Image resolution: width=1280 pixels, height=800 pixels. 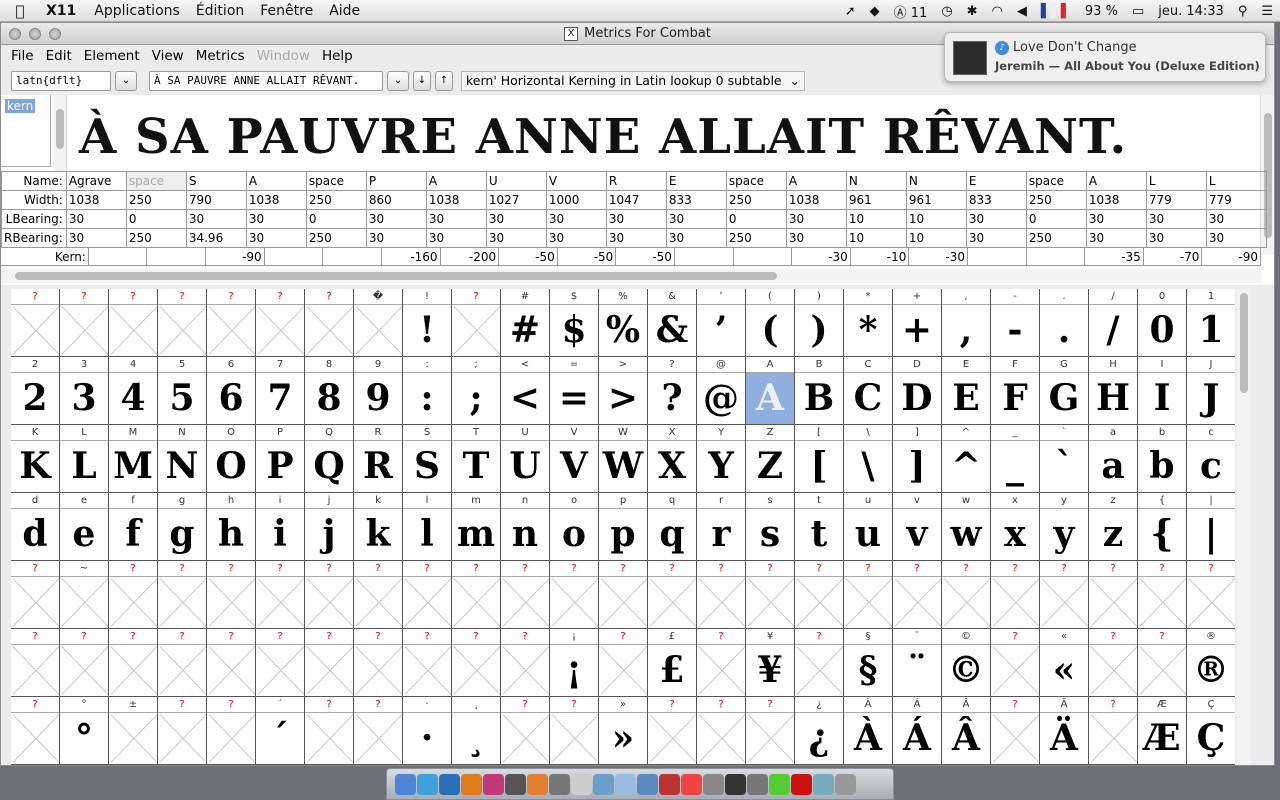 What do you see at coordinates (868, 391) in the screenshot?
I see `glyph-cell: CC` at bounding box center [868, 391].